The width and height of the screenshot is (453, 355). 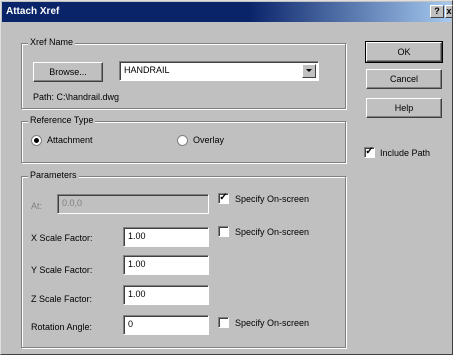 I want to click on insertion-point-field: 0.0,0, so click(x=133, y=204).